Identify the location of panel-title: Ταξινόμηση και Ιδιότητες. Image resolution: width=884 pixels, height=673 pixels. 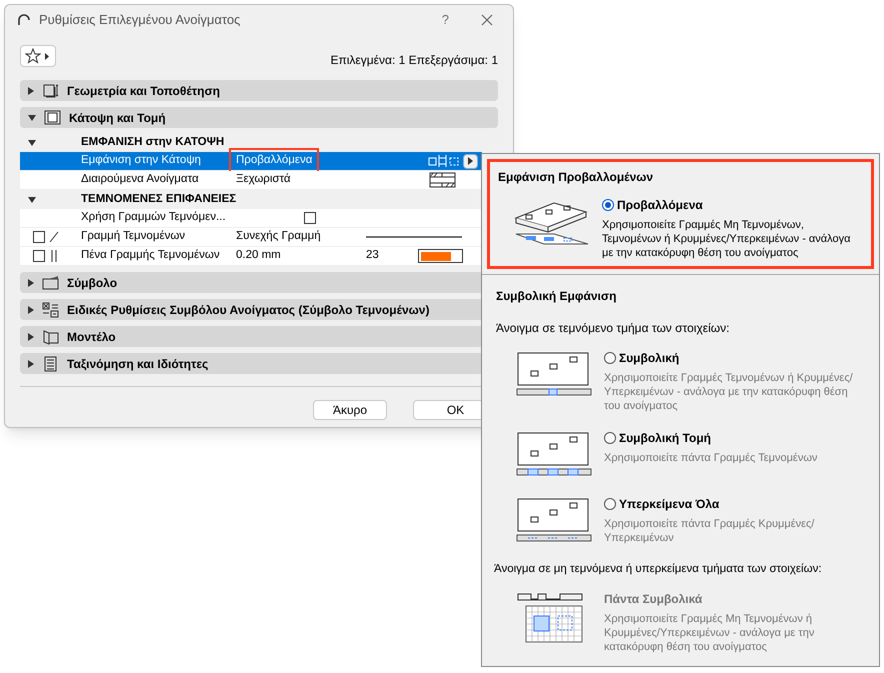
(137, 364).